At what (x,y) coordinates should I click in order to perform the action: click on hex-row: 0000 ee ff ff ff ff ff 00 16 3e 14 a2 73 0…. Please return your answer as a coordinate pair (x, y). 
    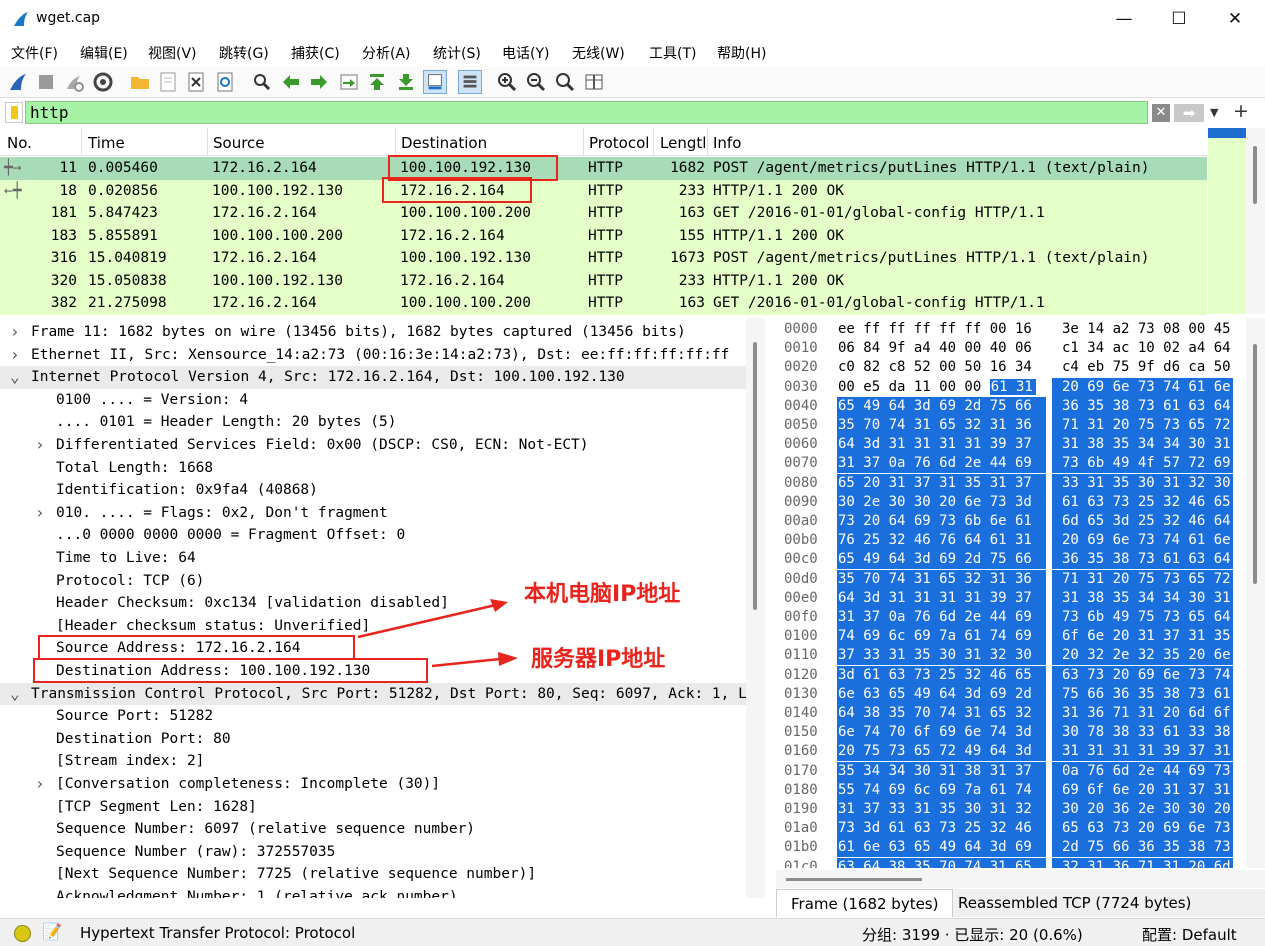
    Looking at the image, I should click on (1011, 329).